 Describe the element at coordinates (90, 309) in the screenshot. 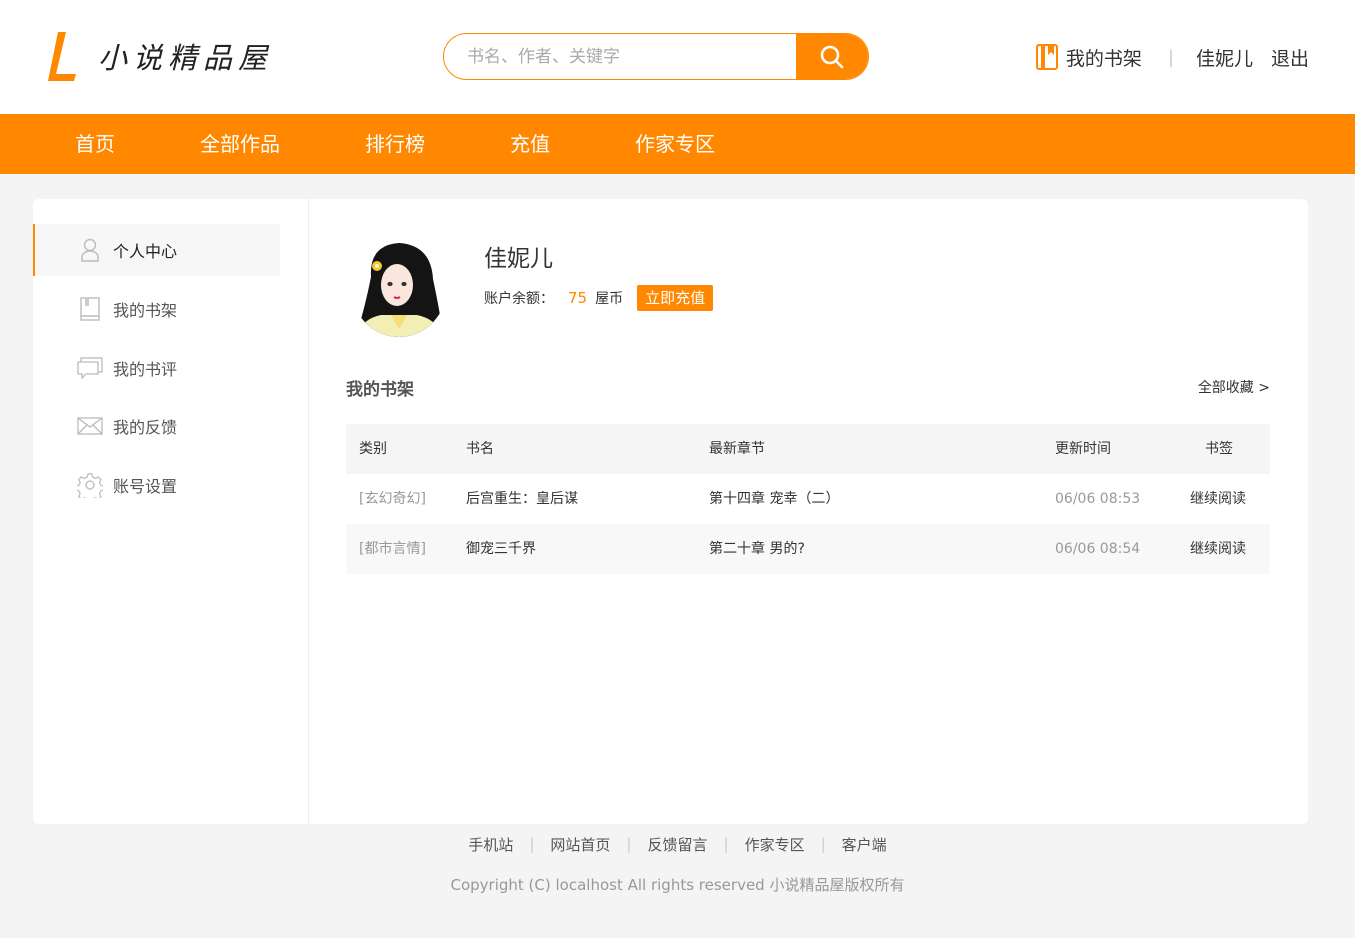

I see `book-icon` at that location.